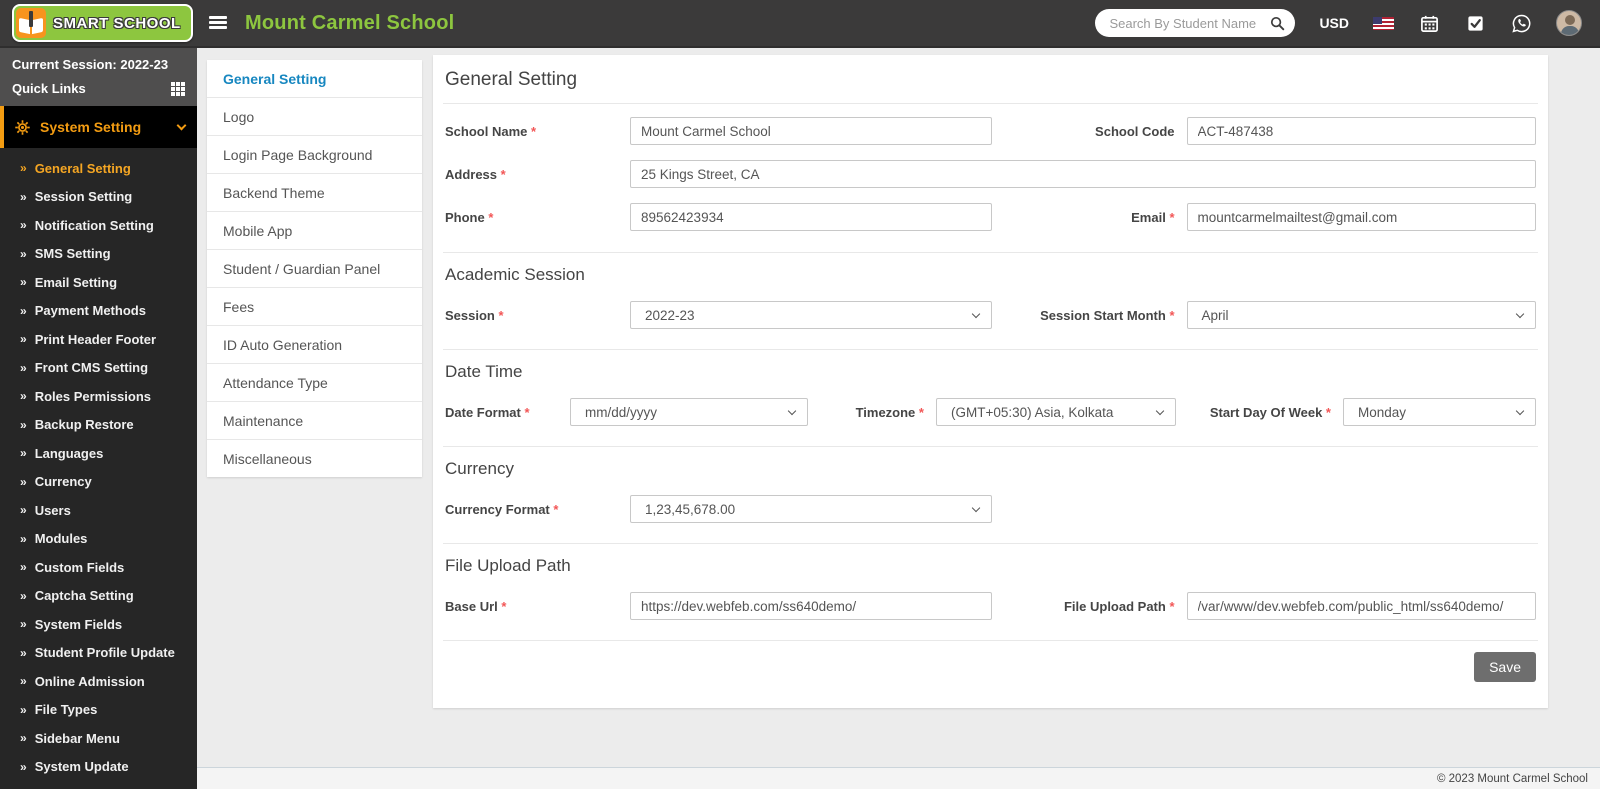 The width and height of the screenshot is (1600, 789). What do you see at coordinates (811, 131) in the screenshot?
I see `school-name-input` at bounding box center [811, 131].